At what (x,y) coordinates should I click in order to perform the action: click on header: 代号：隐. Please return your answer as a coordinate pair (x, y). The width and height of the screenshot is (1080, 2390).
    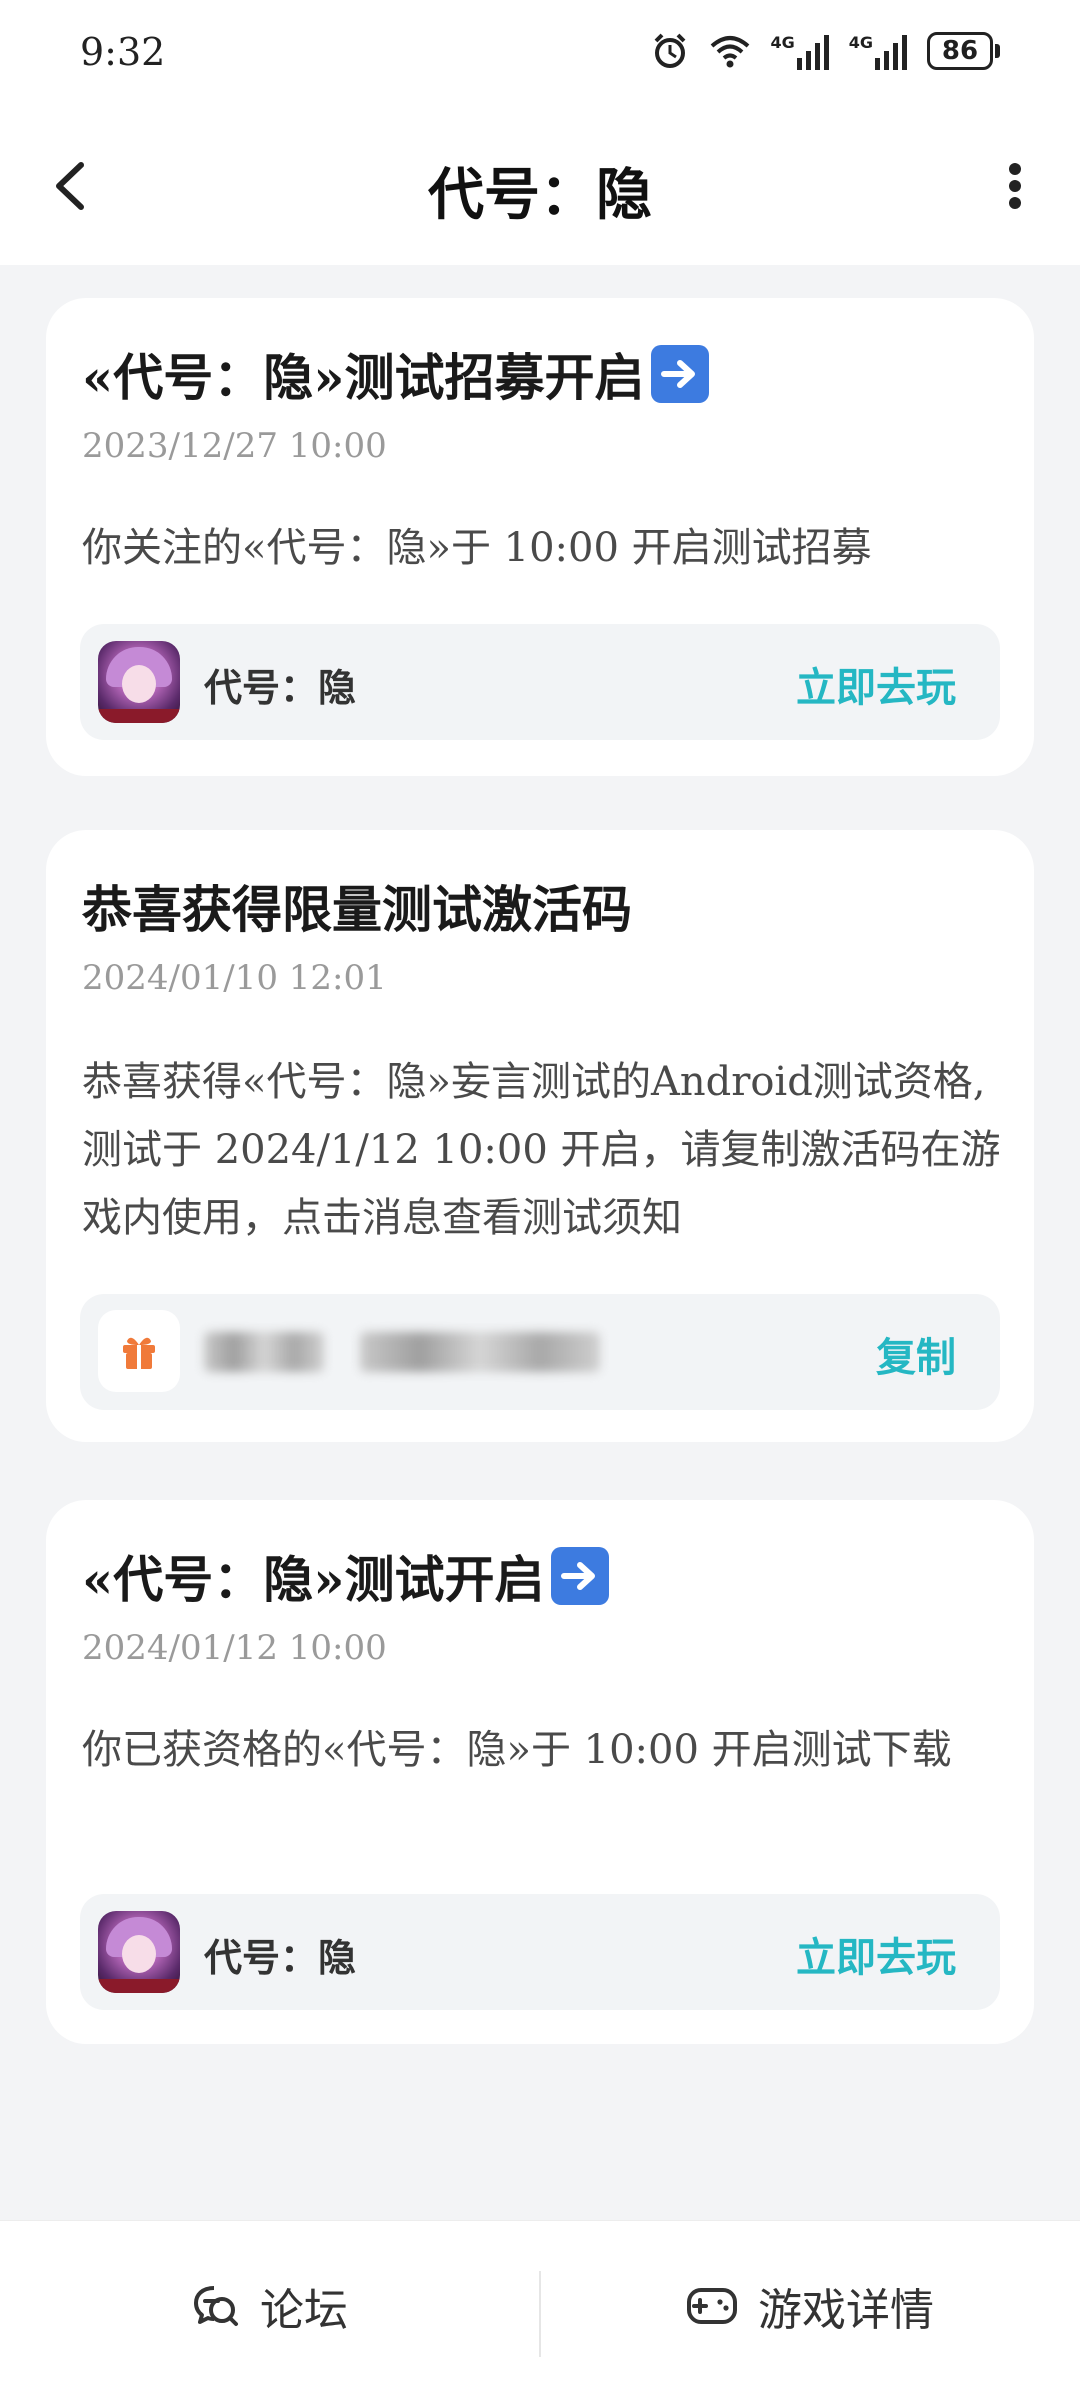
    Looking at the image, I should click on (540, 186).